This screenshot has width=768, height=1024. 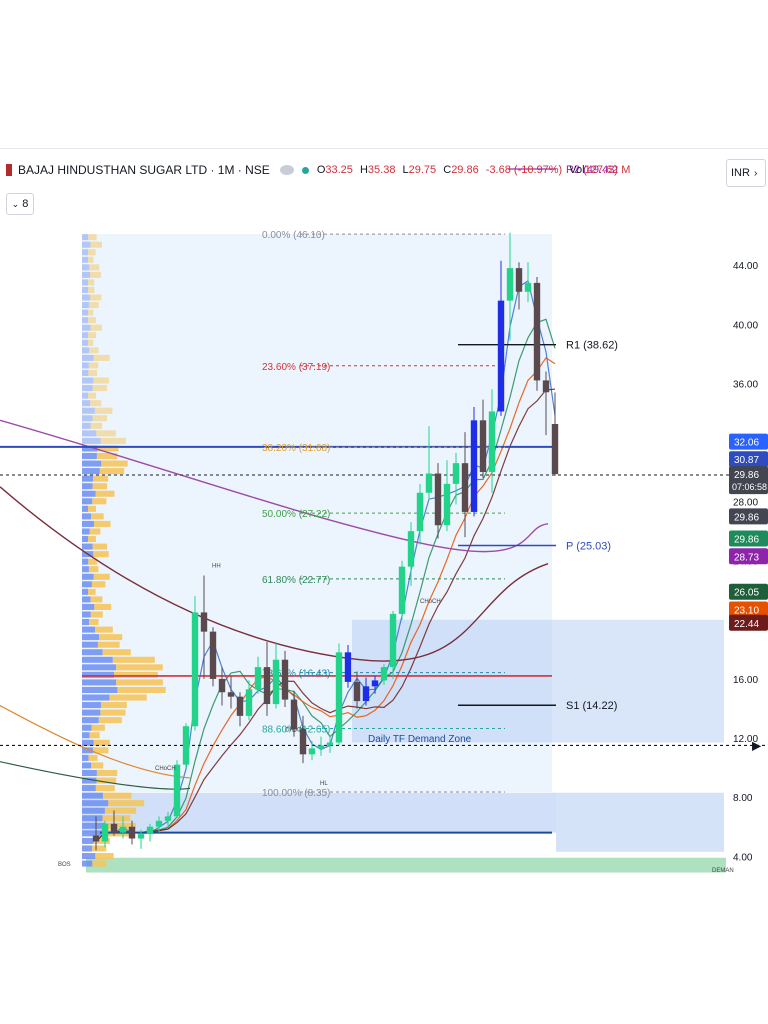 I want to click on chart-annotation: HL, so click(x=324, y=784).